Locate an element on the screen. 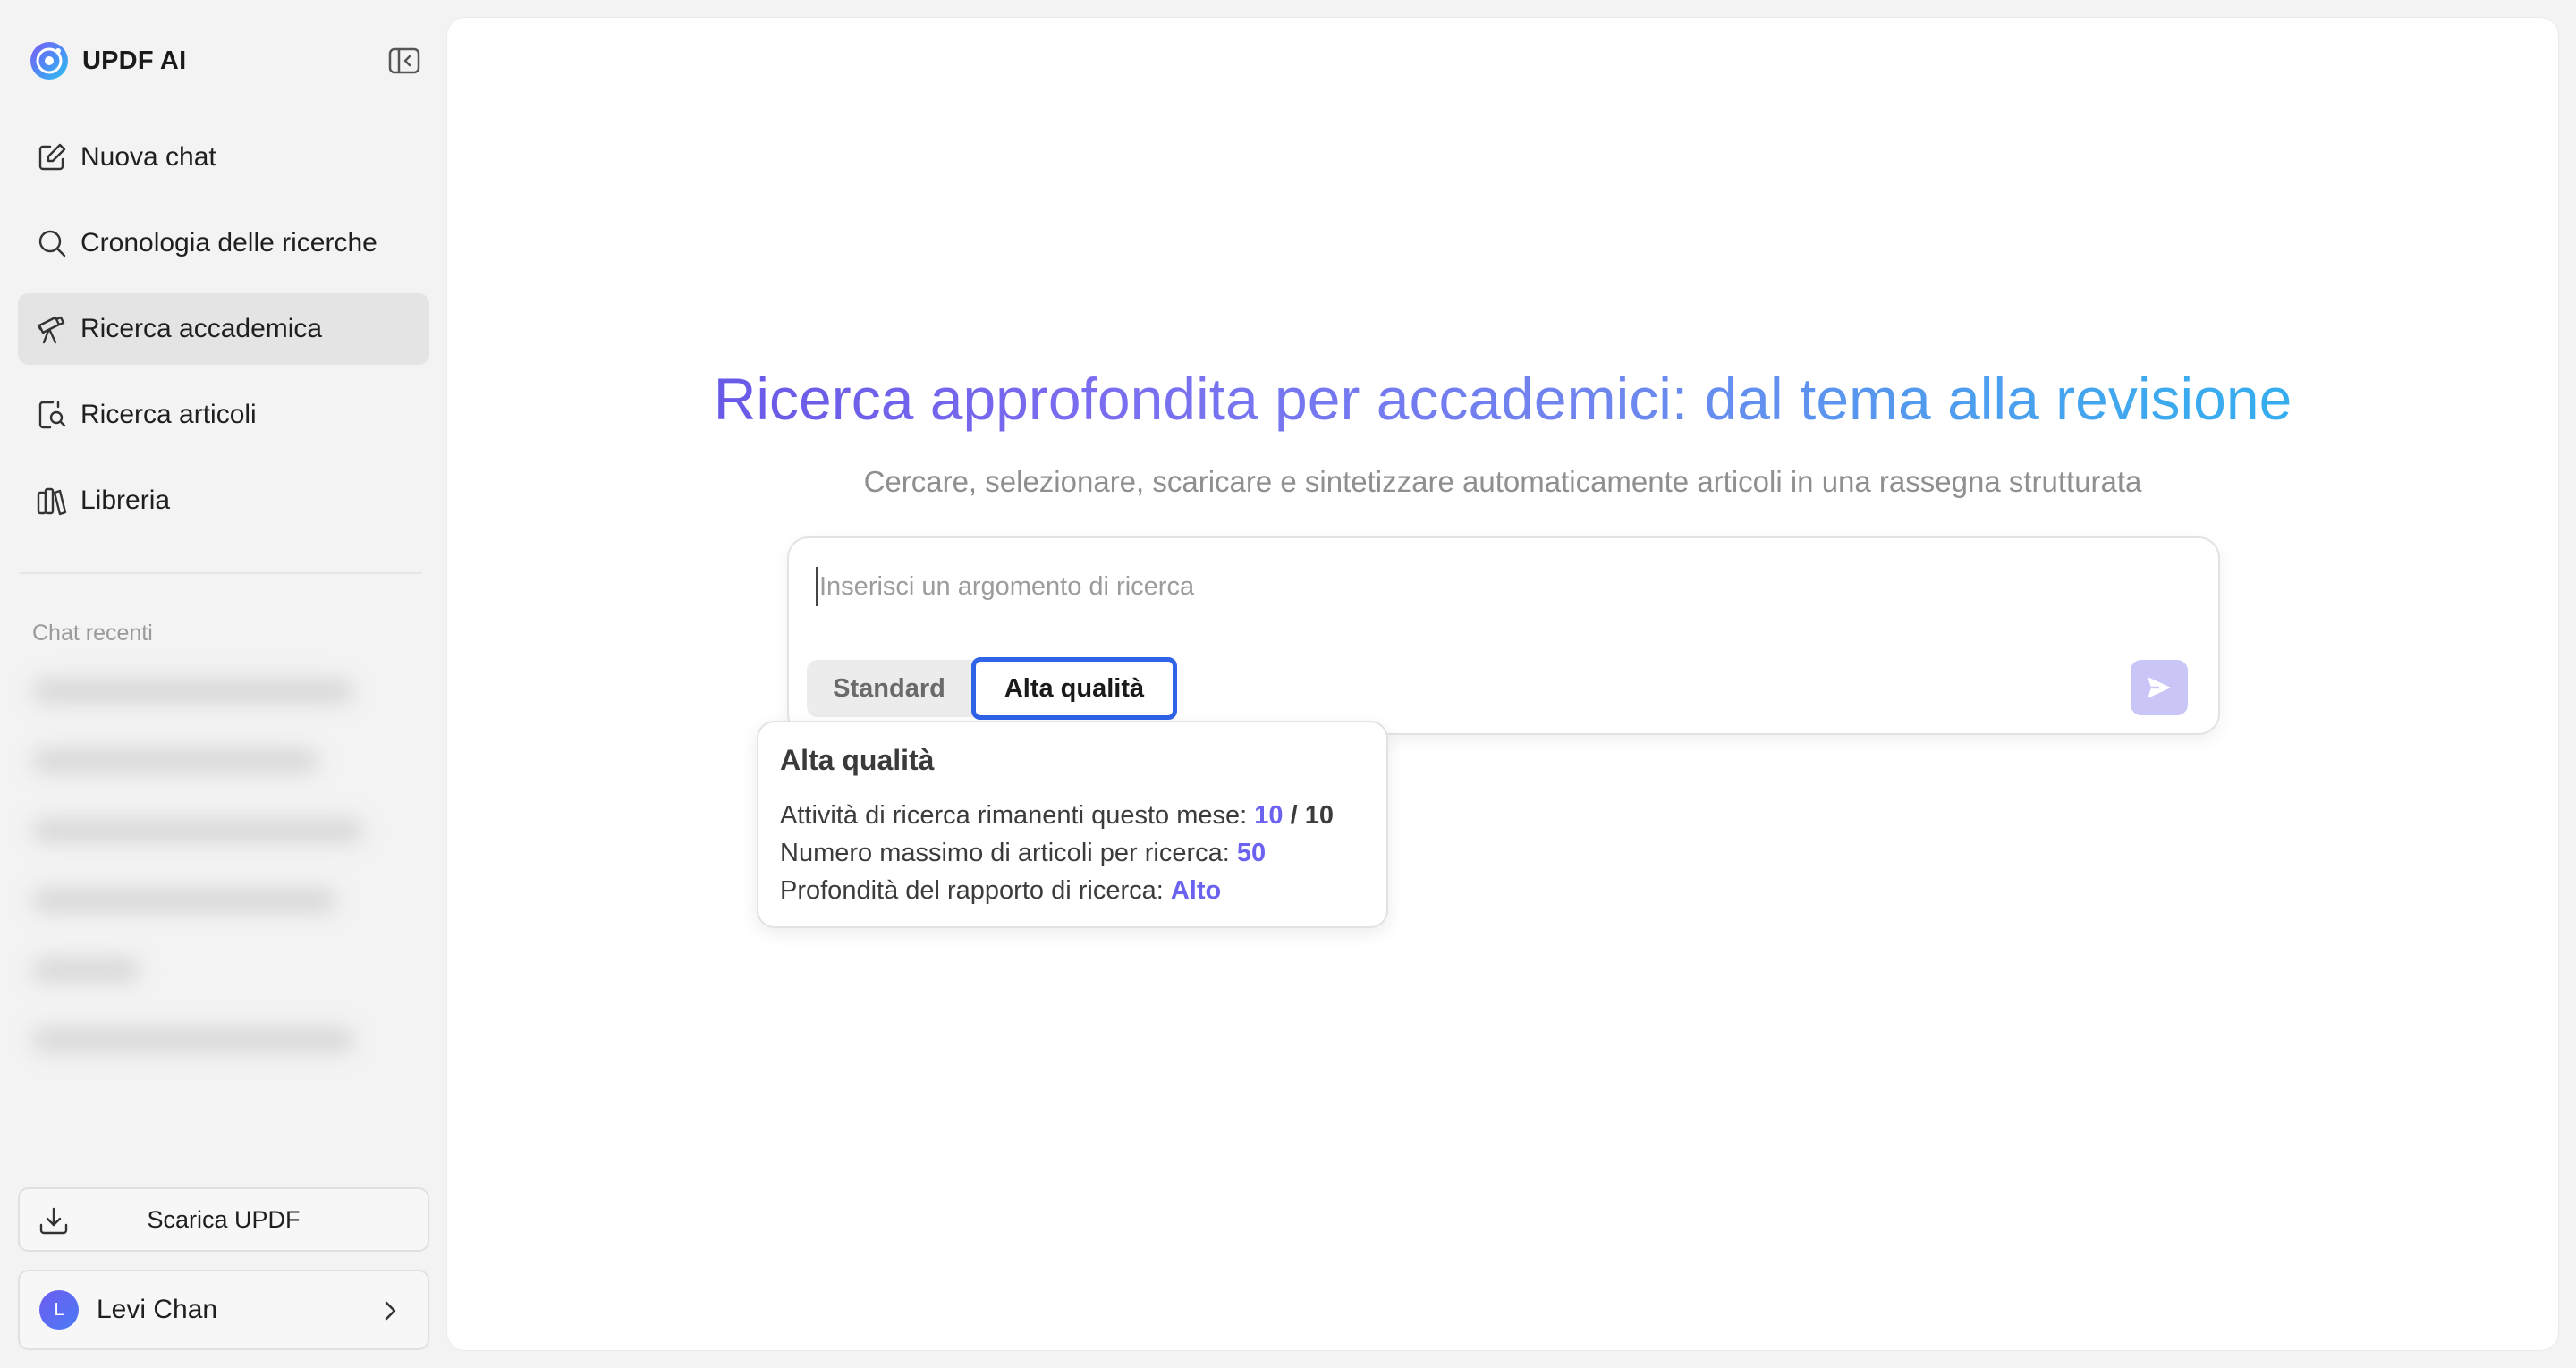 The height and width of the screenshot is (1368, 2576). sidebar-collapse-icon is located at coordinates (404, 61).